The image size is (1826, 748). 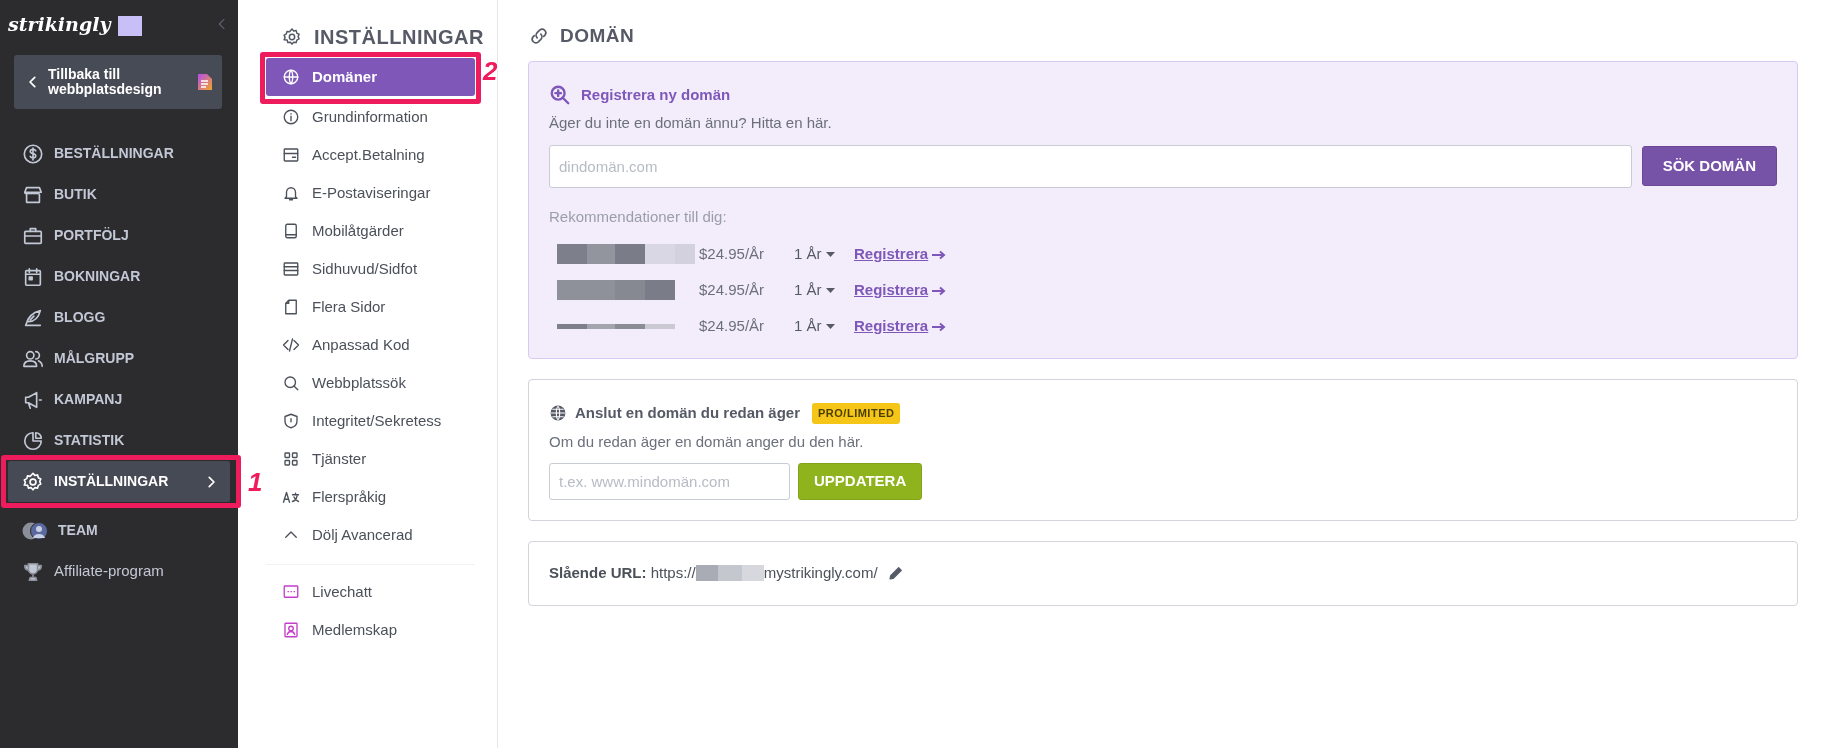 What do you see at coordinates (370, 193) in the screenshot?
I see `settings-menu-item: E-Postaviseringar` at bounding box center [370, 193].